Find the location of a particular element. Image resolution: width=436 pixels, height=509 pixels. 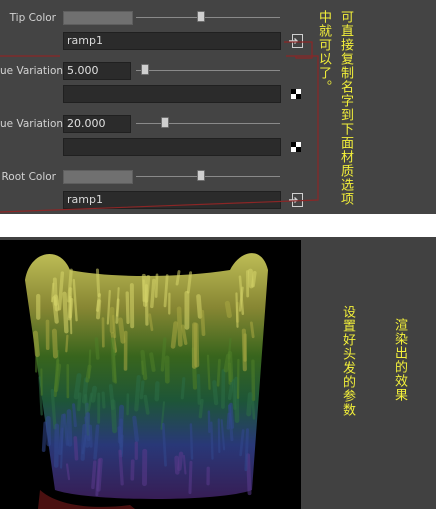

annotation-copy-name-note: 可直接复制名字到下面材质选项 is located at coordinates (345, 108).